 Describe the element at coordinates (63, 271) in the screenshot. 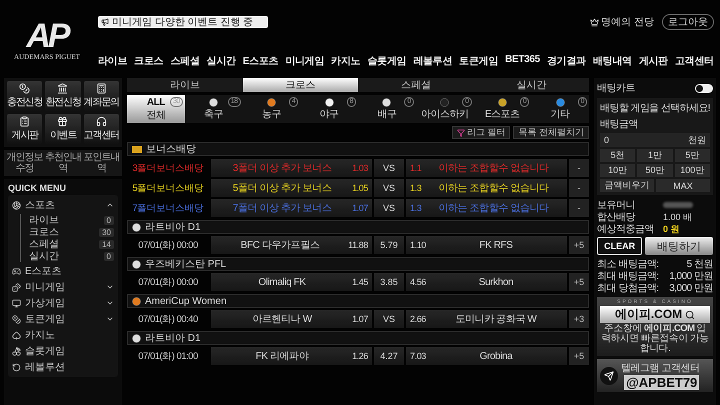

I see `quick-menu-item: E스포츠` at that location.